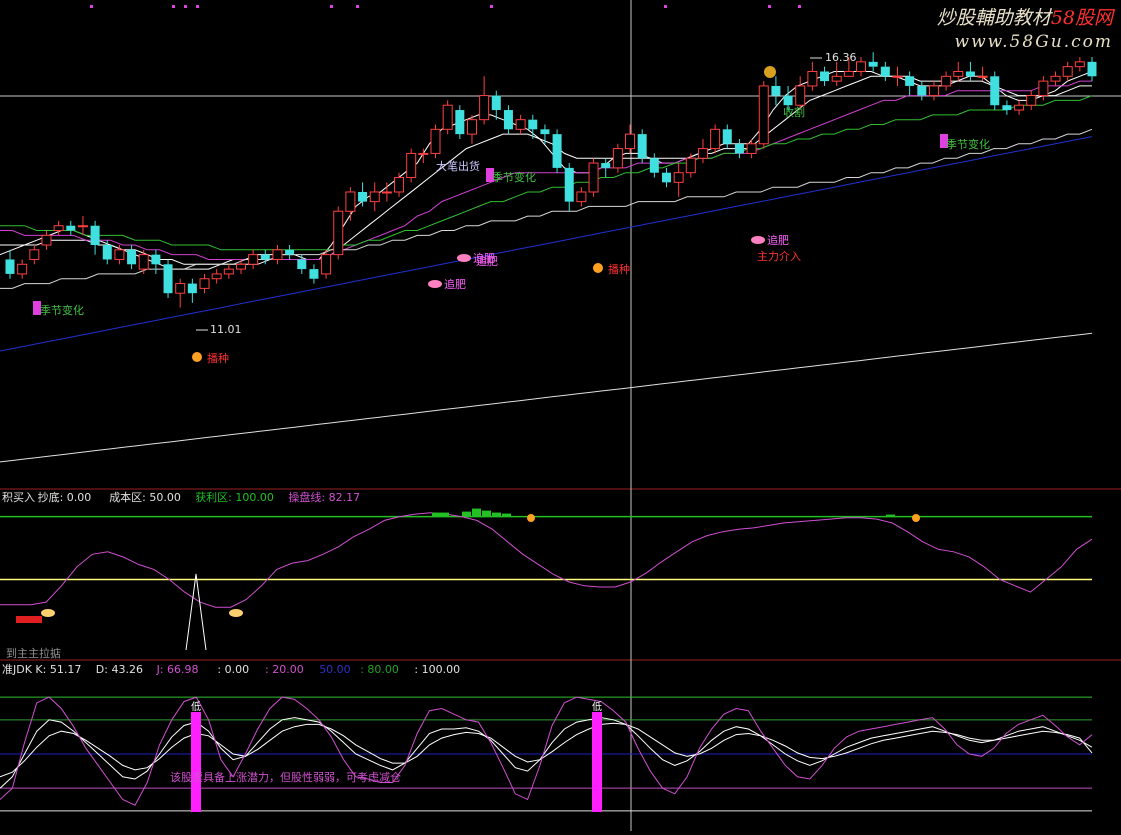 This screenshot has height=835, width=1121. What do you see at coordinates (1025, 30) in the screenshot?
I see `watermark: 炒股輔助教材58股网 www.58Gu.com` at bounding box center [1025, 30].